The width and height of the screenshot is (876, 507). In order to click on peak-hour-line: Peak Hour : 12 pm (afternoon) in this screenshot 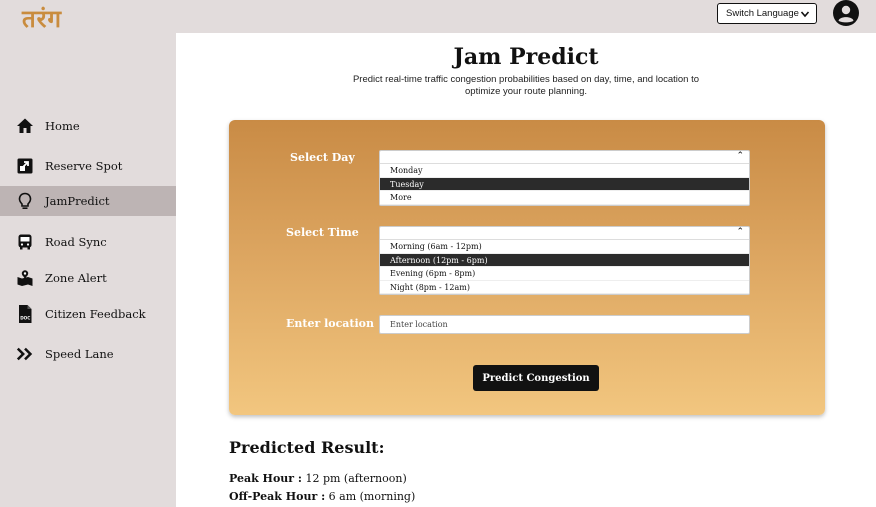, I will do `click(318, 478)`.